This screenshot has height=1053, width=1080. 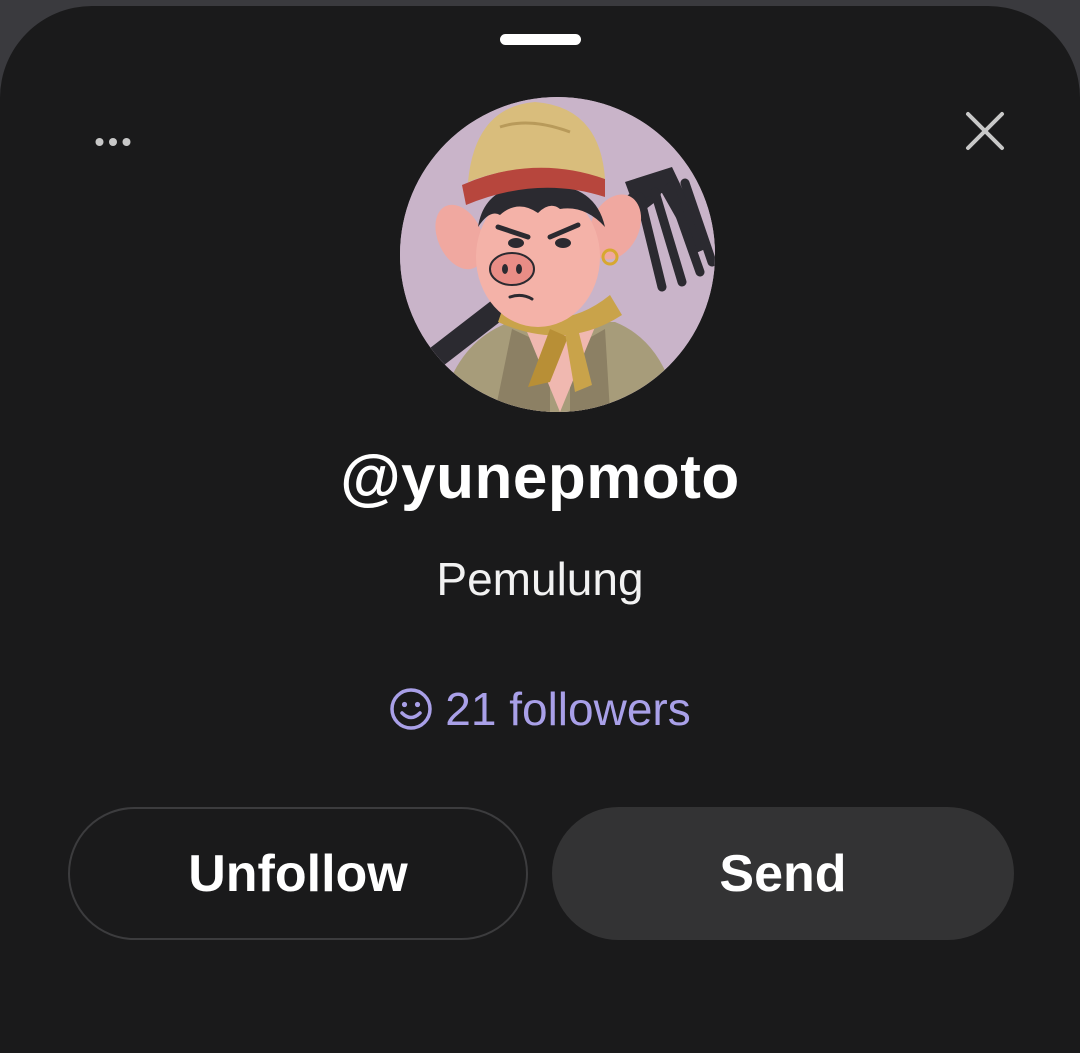 I want to click on more-horizontal-icon, so click(x=113, y=142).